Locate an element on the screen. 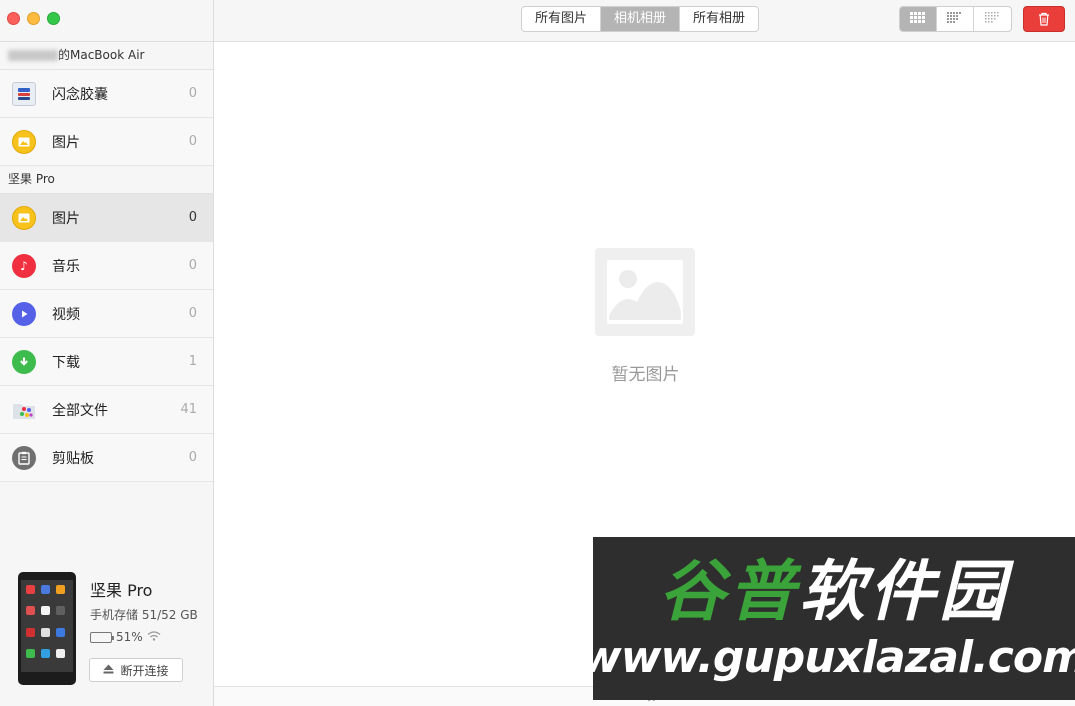 The image size is (1075, 706). delete-button is located at coordinates (1044, 19).